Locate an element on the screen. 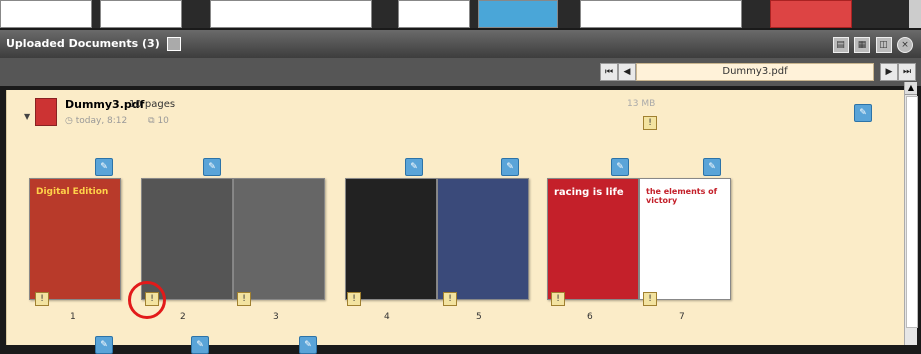  page-number-6: 6 is located at coordinates (590, 317).